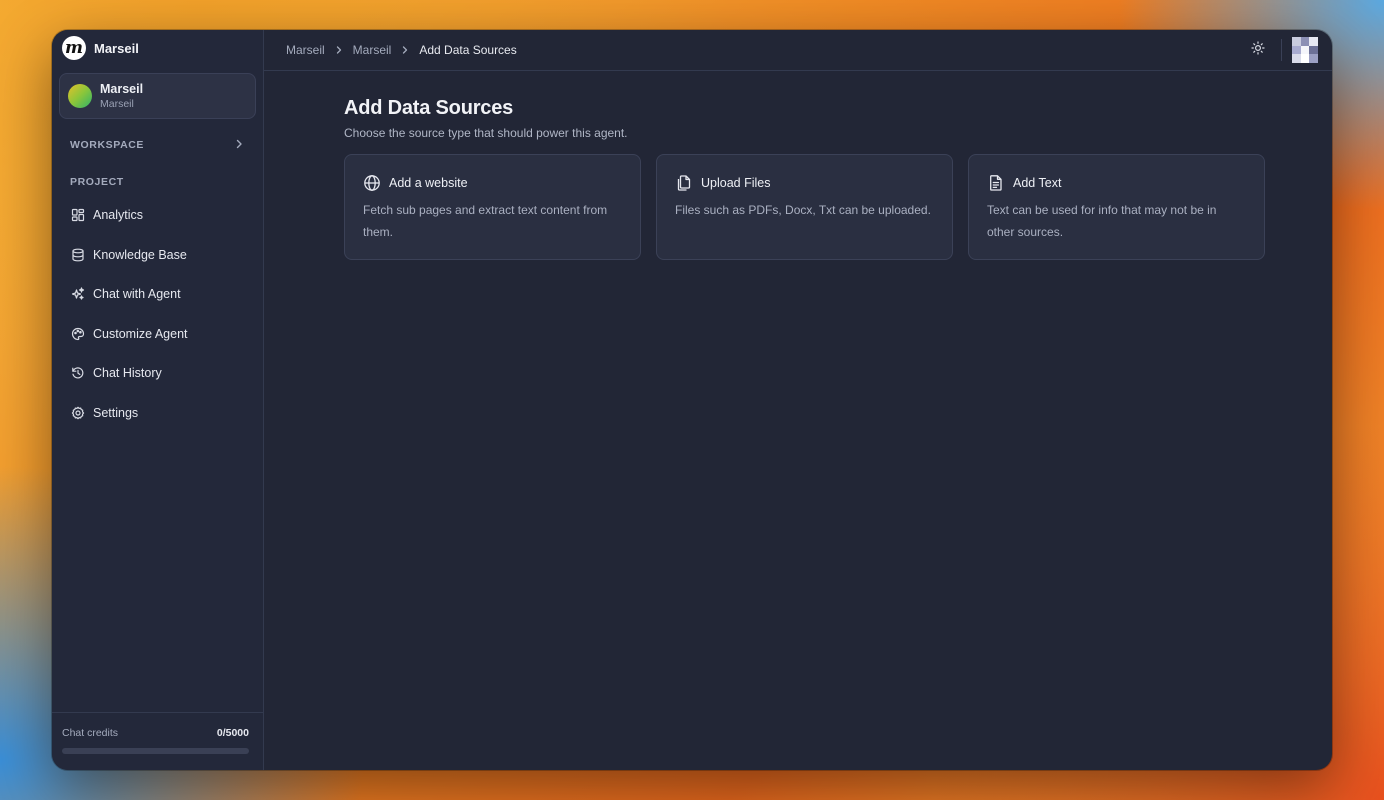 This screenshot has width=1384, height=800. I want to click on sidebar-item-chat-with-agent: Chat with Agent, so click(157, 294).